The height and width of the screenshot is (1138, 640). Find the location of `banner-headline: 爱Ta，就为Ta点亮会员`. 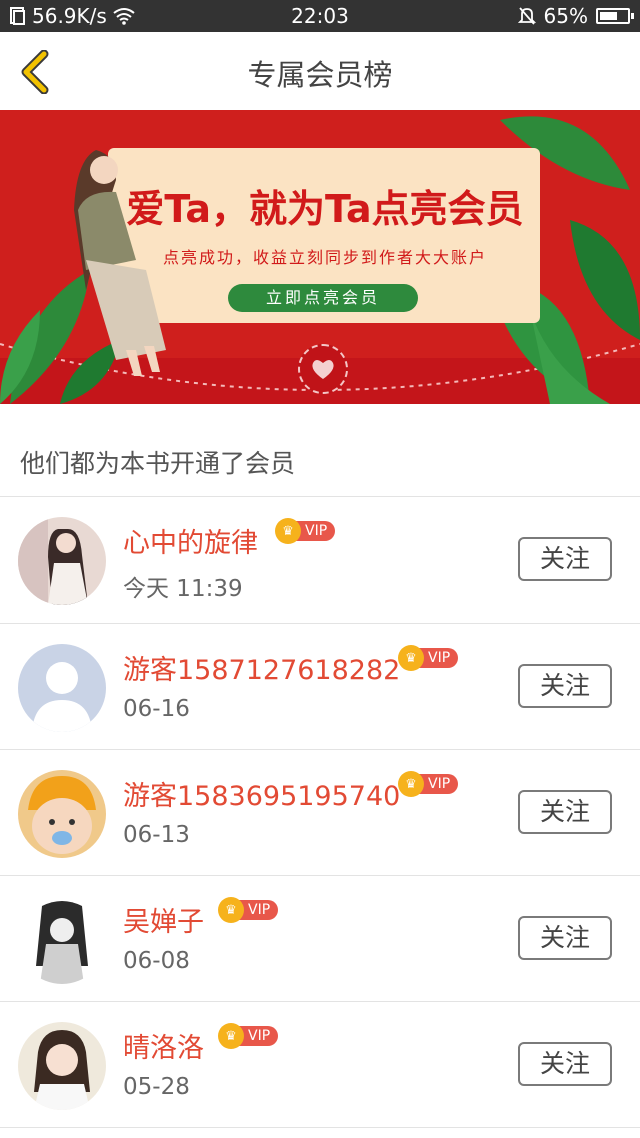

banner-headline: 爱Ta，就为Ta点亮会员 is located at coordinates (325, 209).